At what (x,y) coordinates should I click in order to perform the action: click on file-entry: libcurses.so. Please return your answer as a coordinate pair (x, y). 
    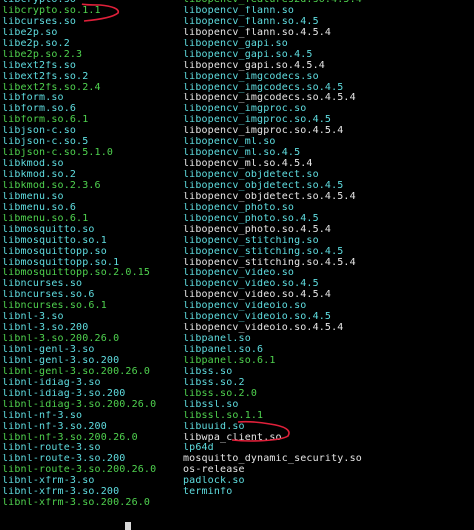
    Looking at the image, I should click on (39, 21).